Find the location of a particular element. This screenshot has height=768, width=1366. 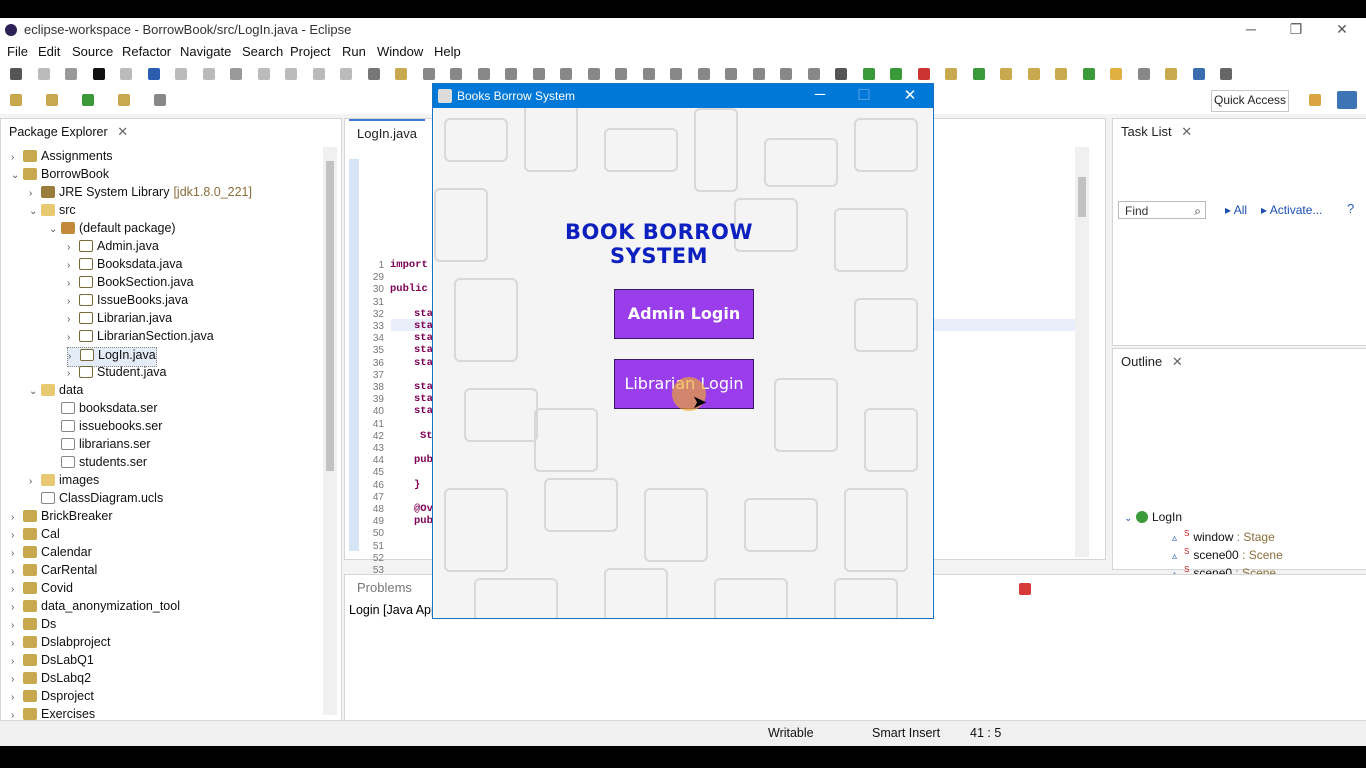

tab-login-java: LogIn.java is located at coordinates (387, 131).